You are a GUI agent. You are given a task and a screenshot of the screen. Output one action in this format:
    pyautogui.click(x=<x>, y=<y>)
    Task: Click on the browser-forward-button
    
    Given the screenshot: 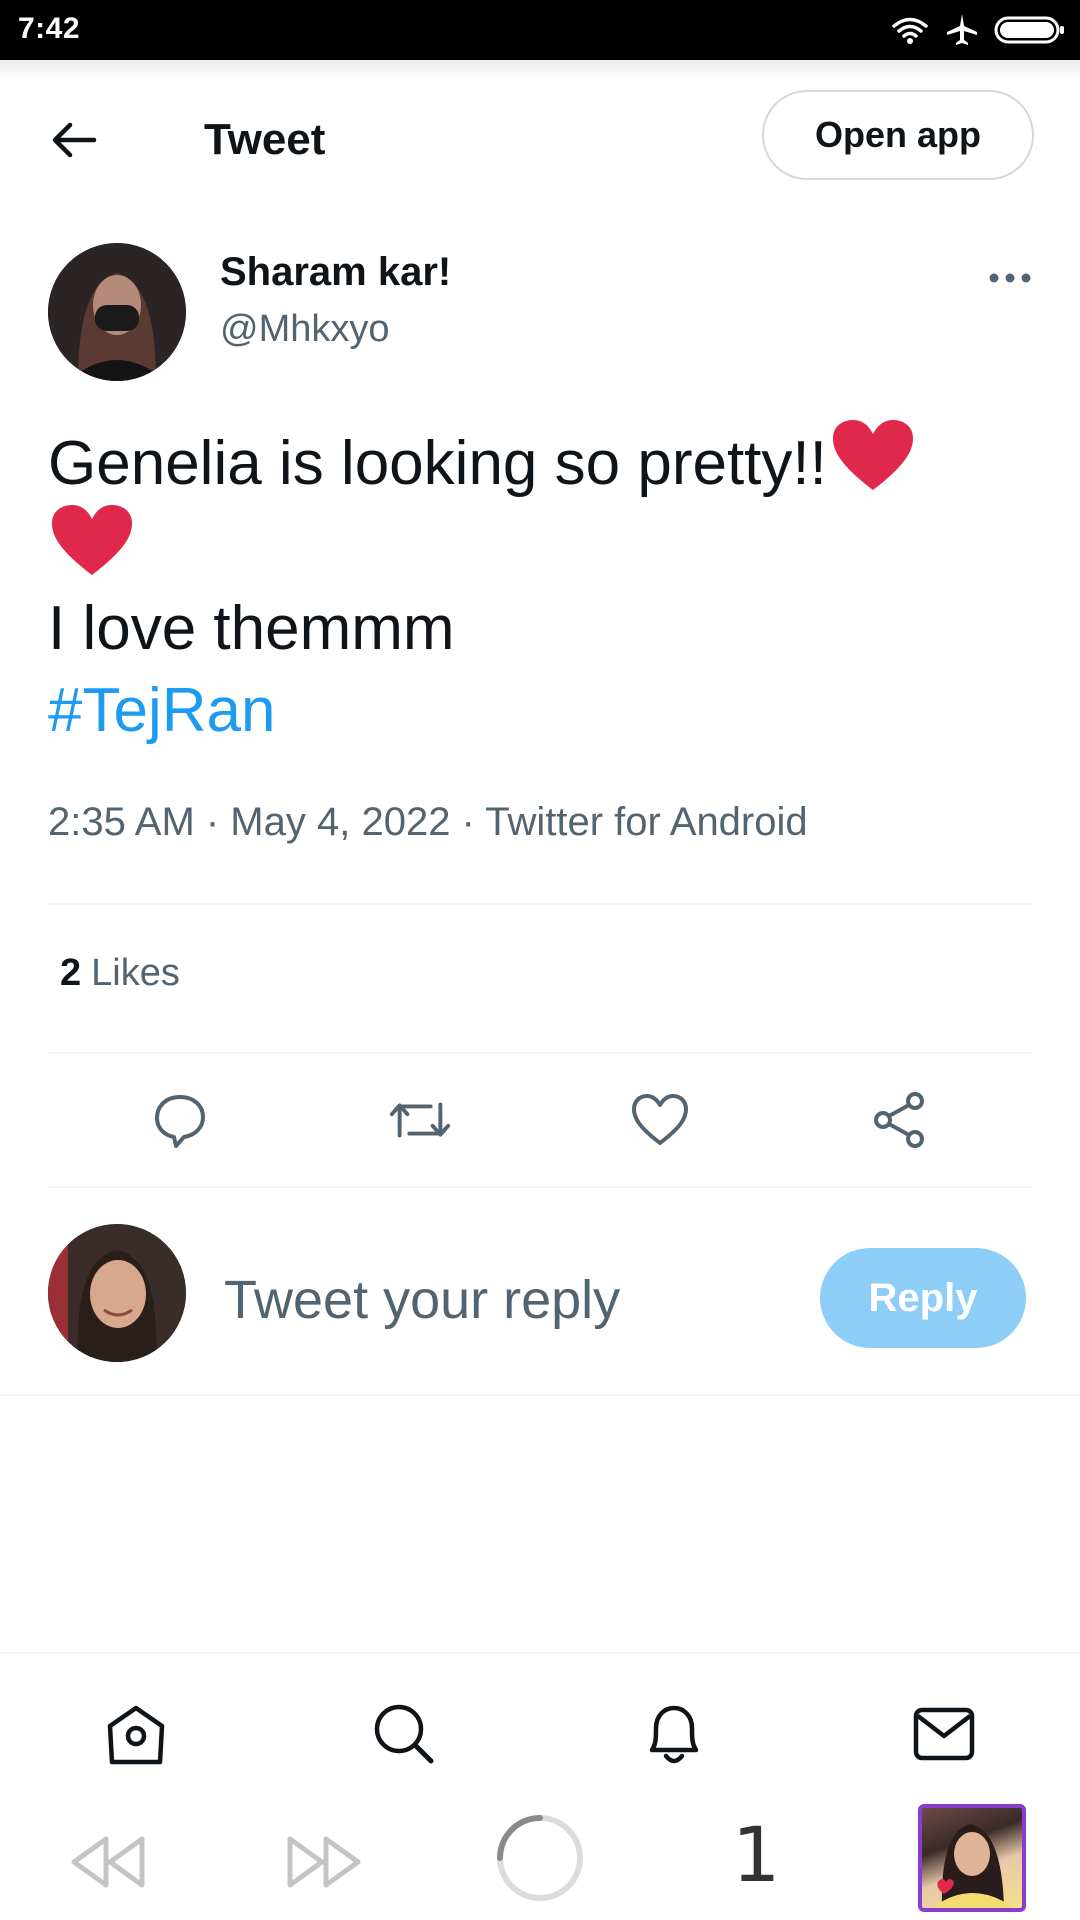 What is the action you would take?
    pyautogui.click(x=324, y=1862)
    